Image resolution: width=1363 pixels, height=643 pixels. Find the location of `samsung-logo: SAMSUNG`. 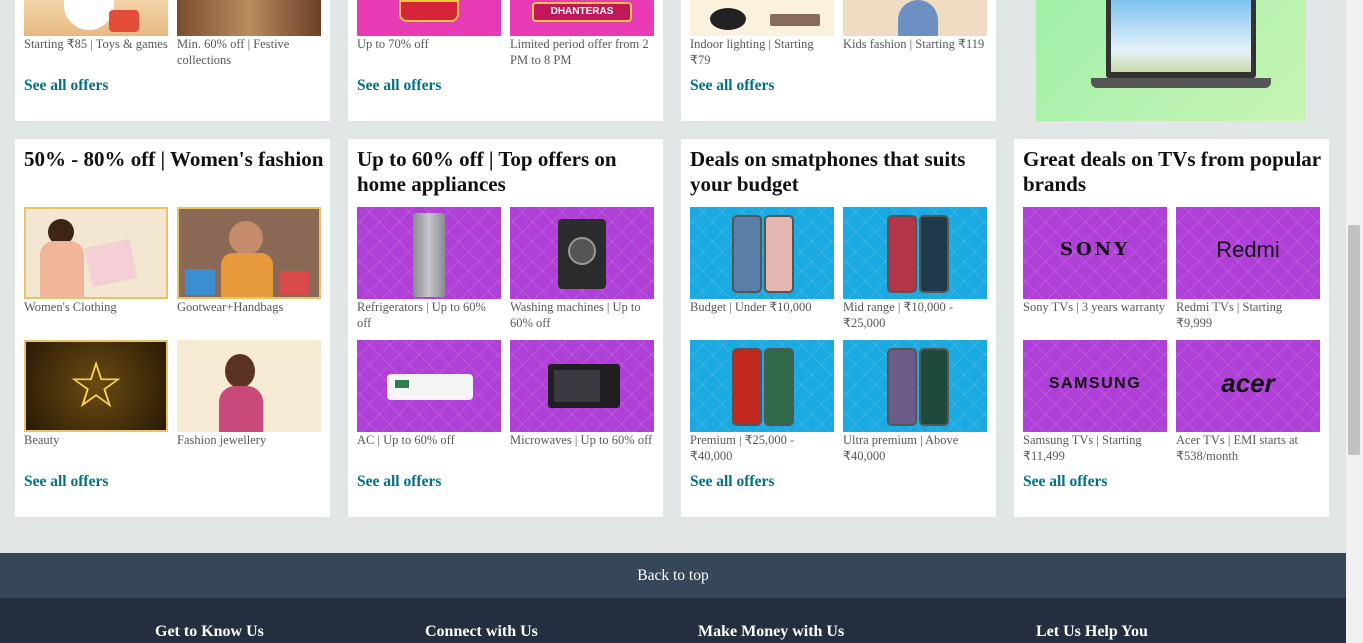

samsung-logo: SAMSUNG is located at coordinates (1095, 383).